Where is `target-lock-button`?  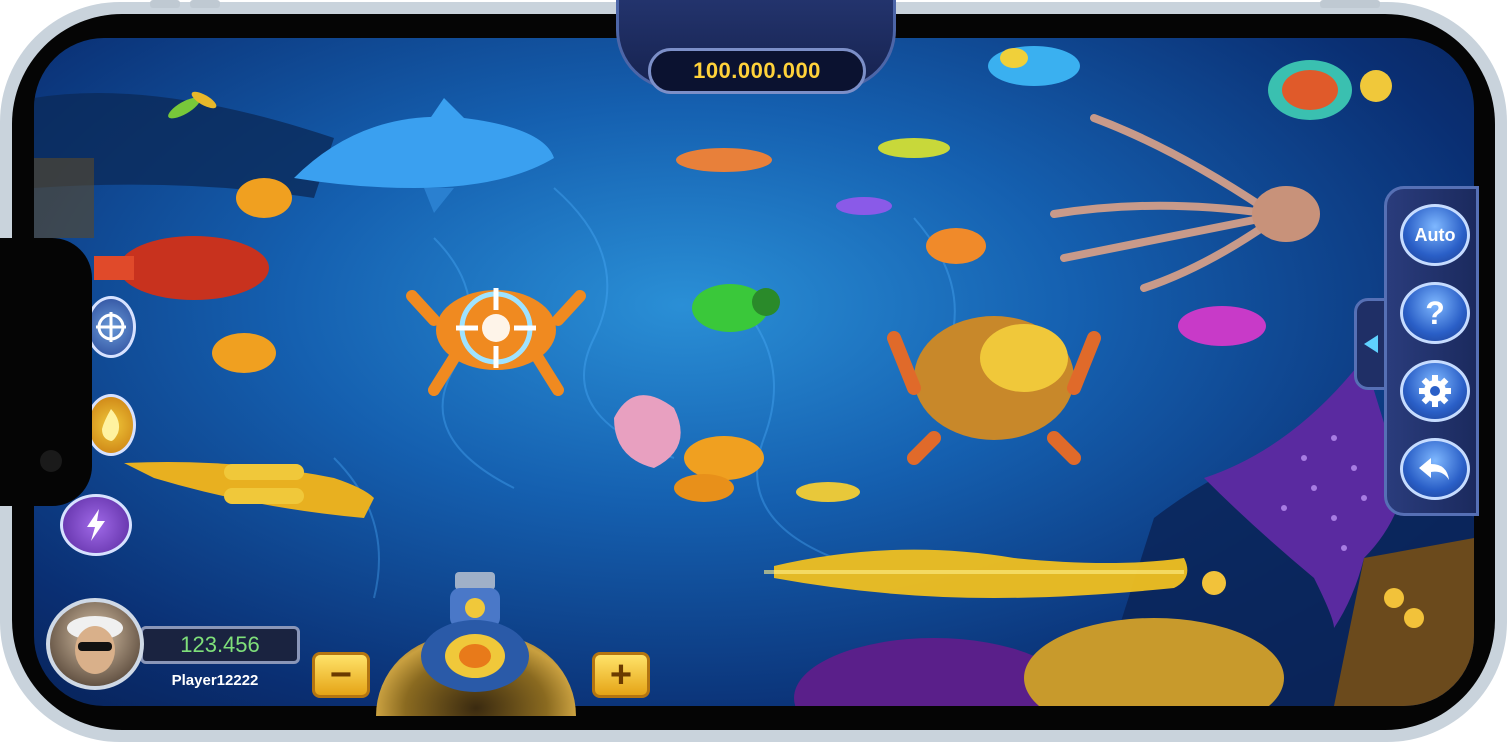 target-lock-button is located at coordinates (111, 327).